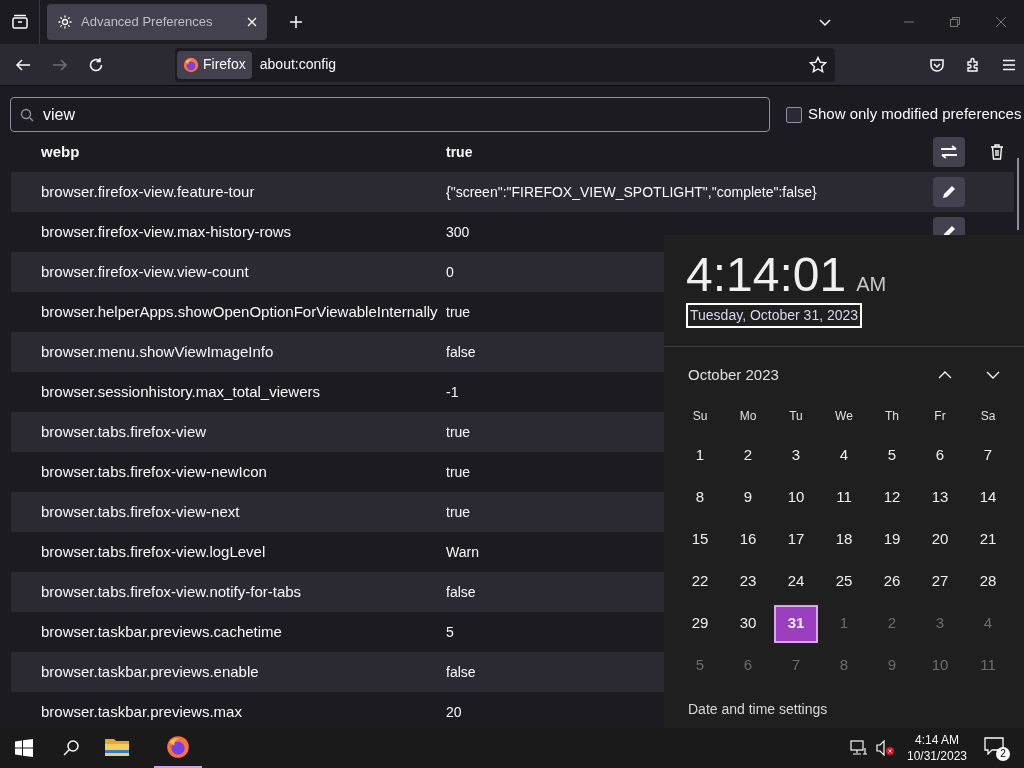 The width and height of the screenshot is (1024, 768). I want to click on calendar-day: 30, so click(748, 623).